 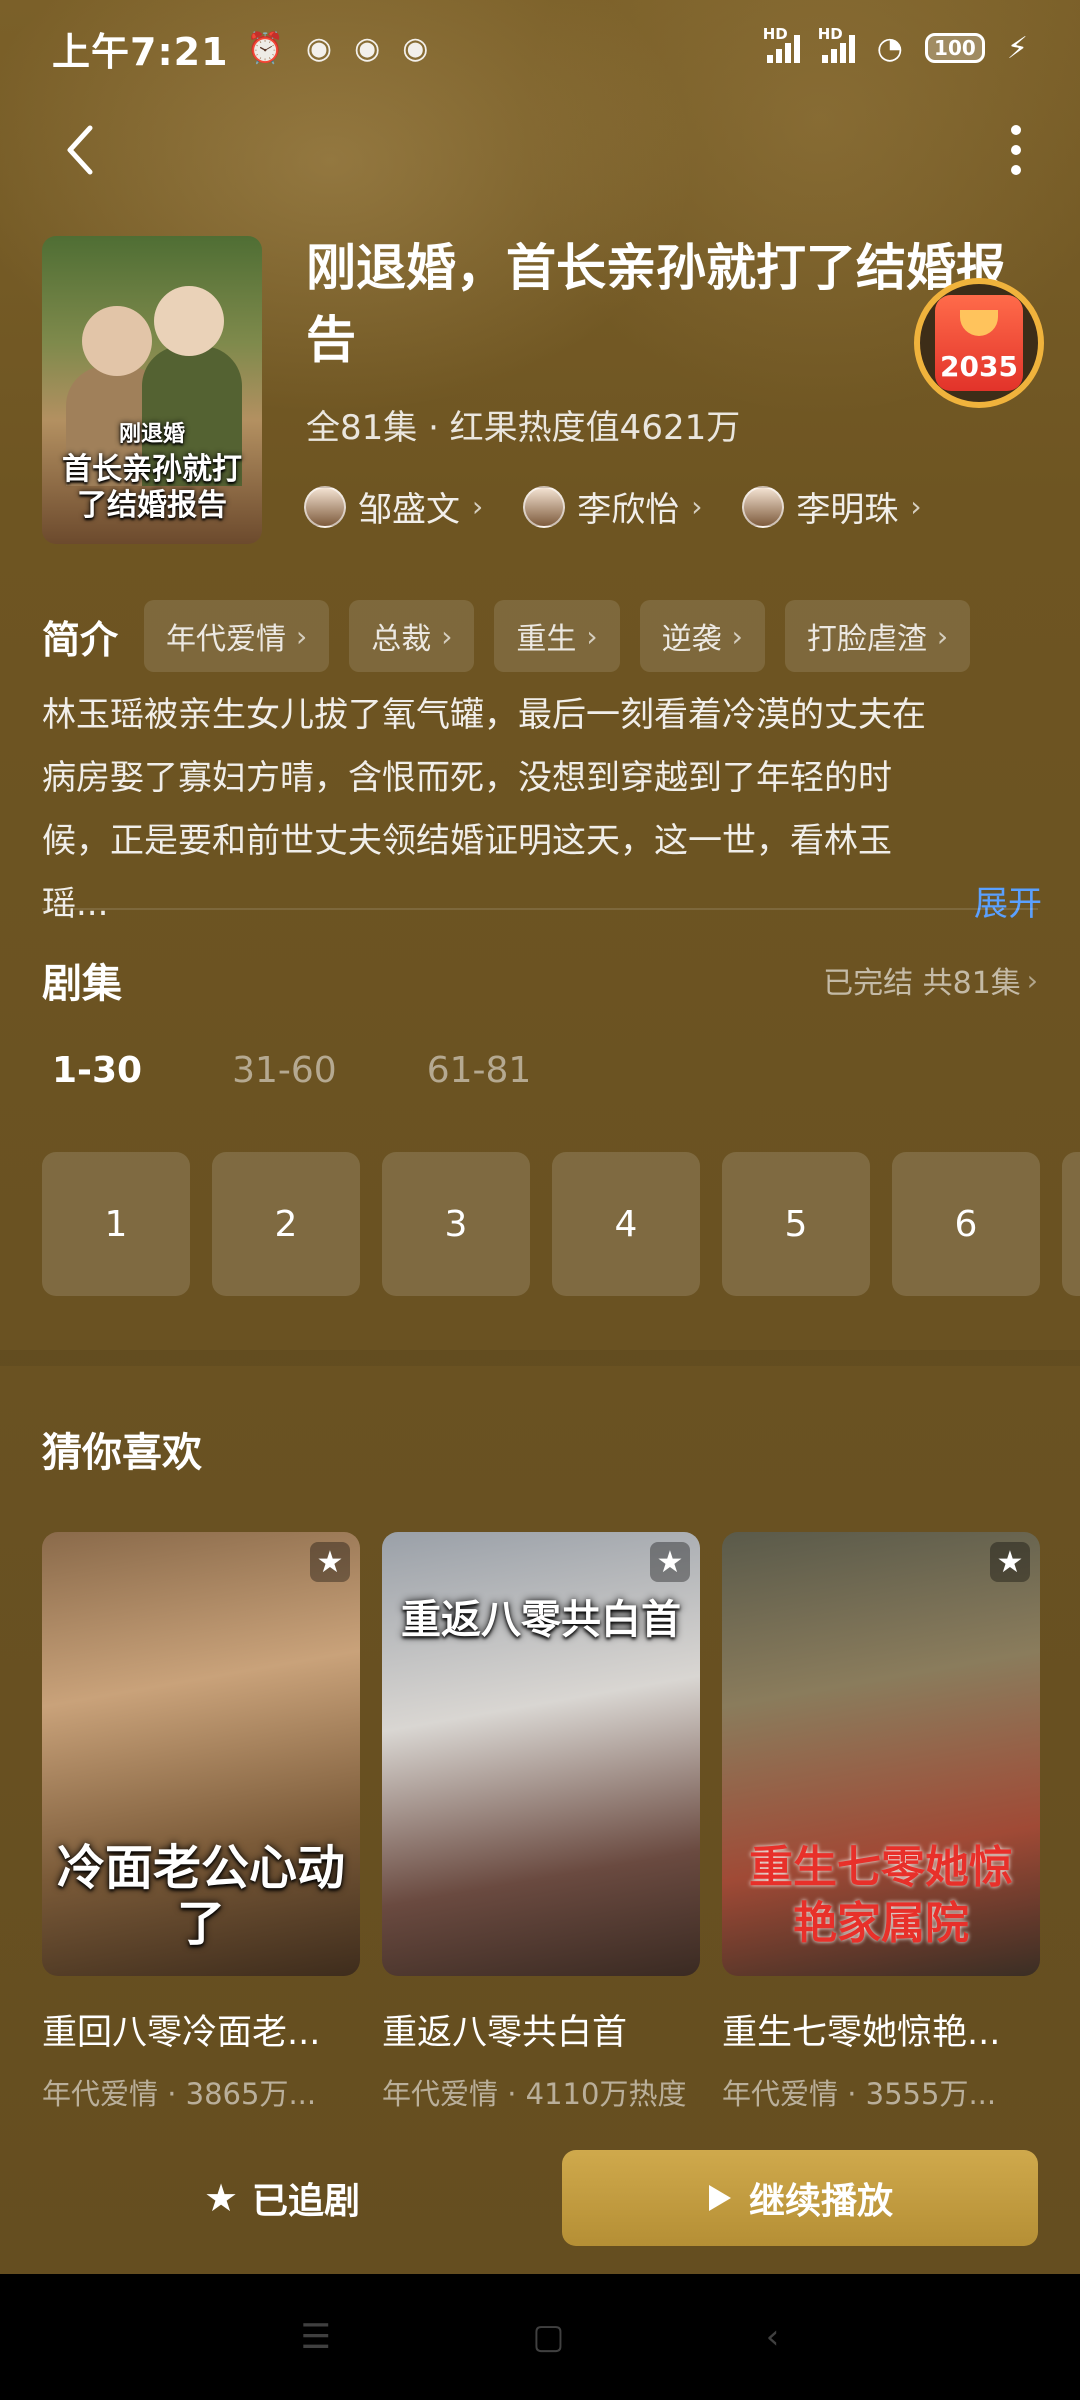 I want to click on episode-range-tabs: 1-30 31-60 61-81, so click(x=291, y=1070).